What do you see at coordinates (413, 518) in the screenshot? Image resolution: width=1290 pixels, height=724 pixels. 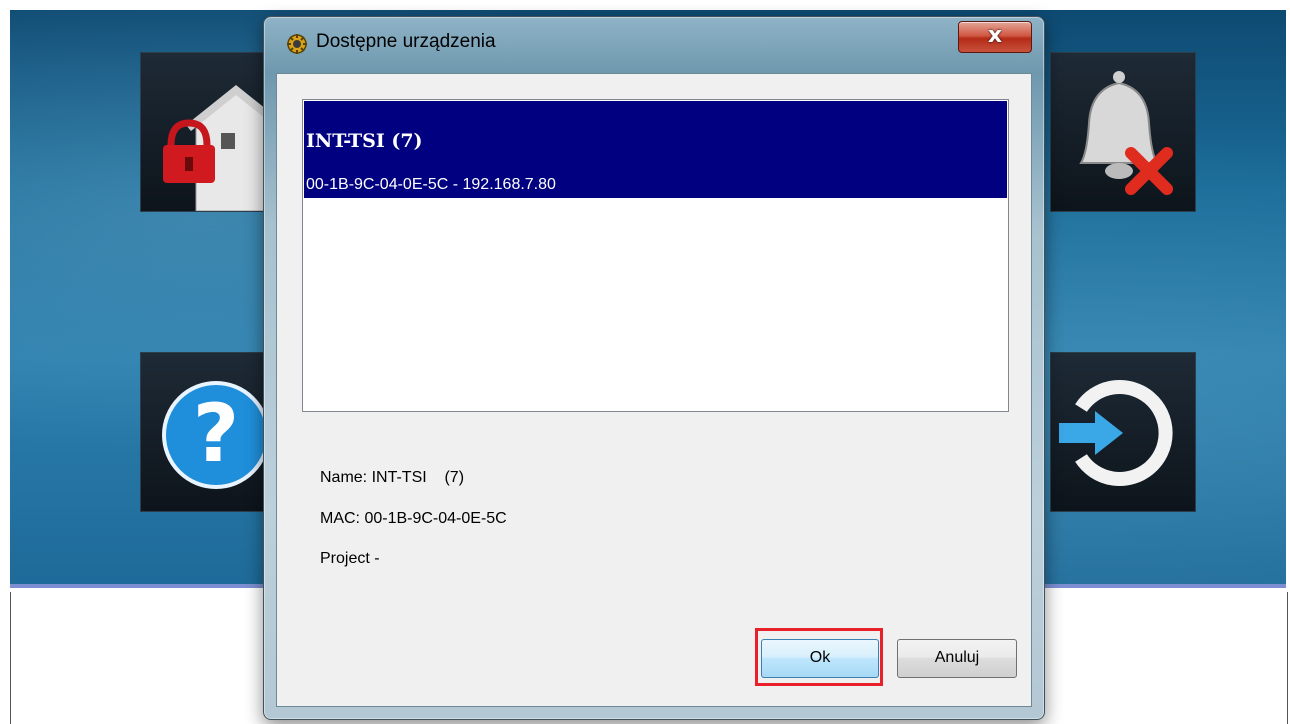 I see `device-mac-info: MAC: 00-1B-9C-04-0E-5C` at bounding box center [413, 518].